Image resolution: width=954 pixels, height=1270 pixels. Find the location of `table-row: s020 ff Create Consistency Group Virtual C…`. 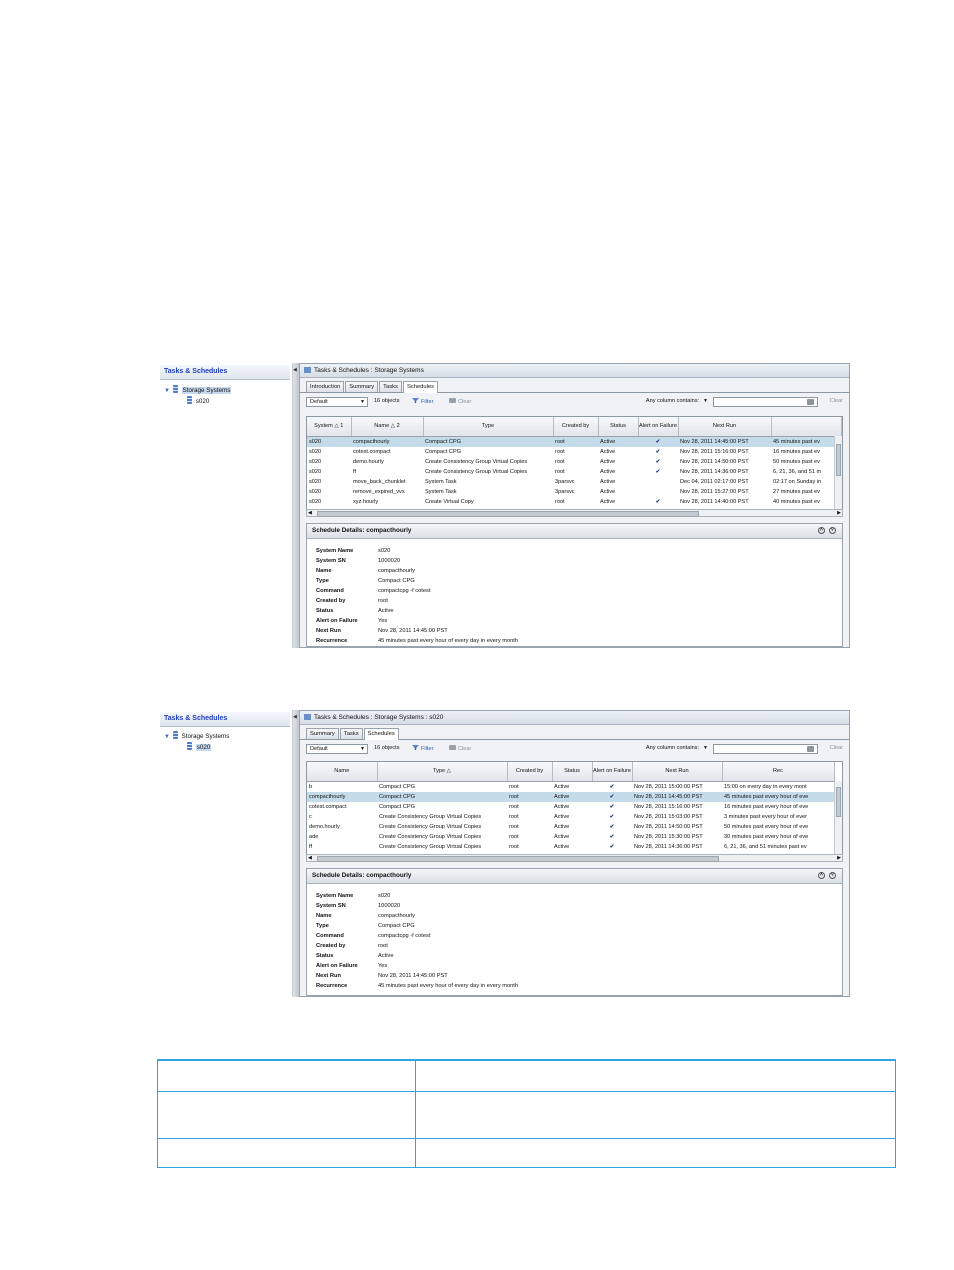

table-row: s020 ff Create Consistency Group Virtual C… is located at coordinates (574, 472).